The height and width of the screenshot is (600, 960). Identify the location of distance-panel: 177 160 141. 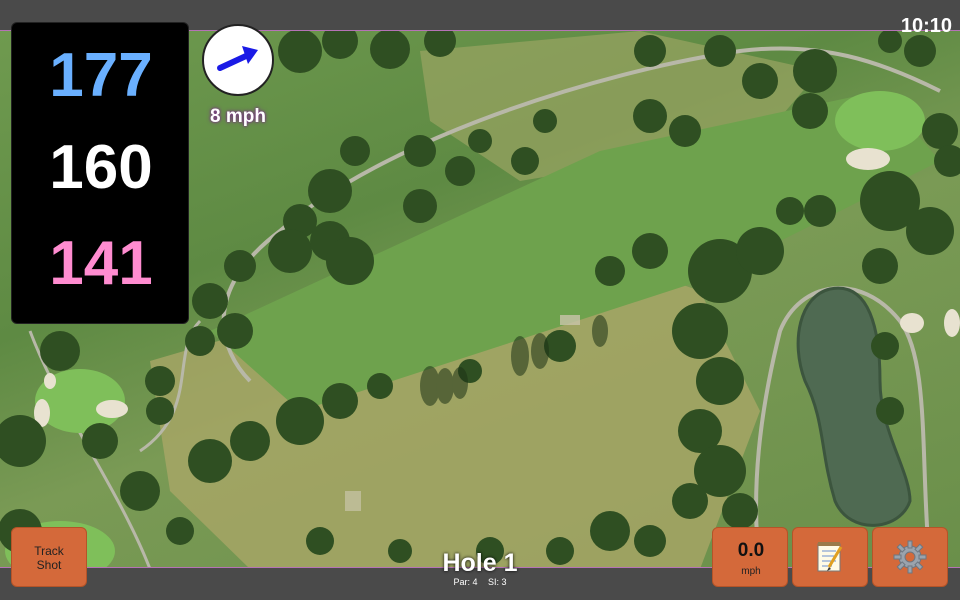
(100, 173).